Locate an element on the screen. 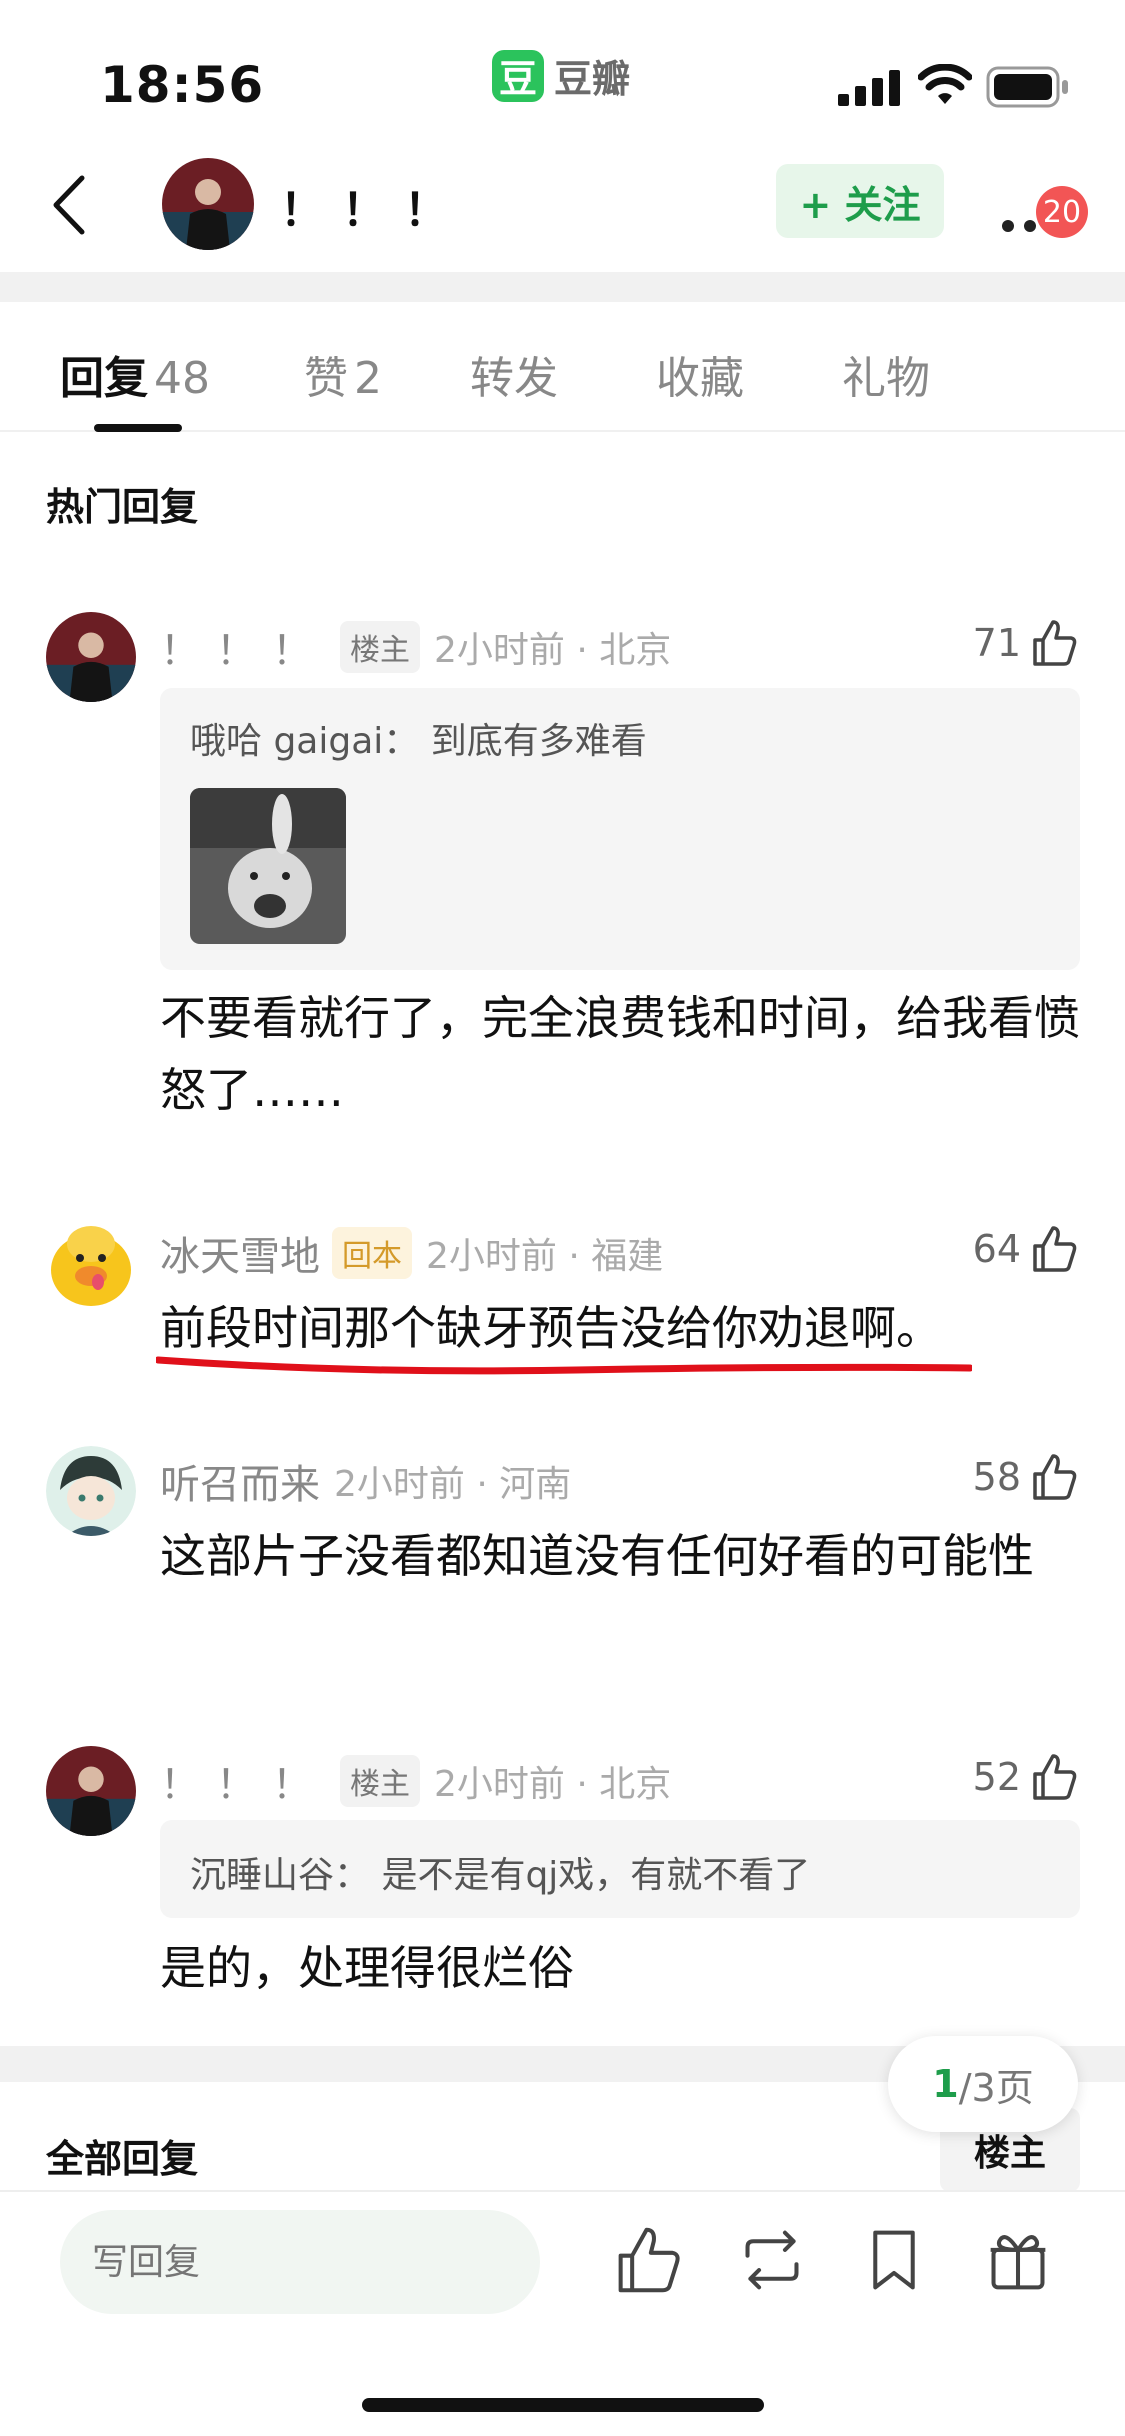  tab-label: 礼物 is located at coordinates (886, 378).